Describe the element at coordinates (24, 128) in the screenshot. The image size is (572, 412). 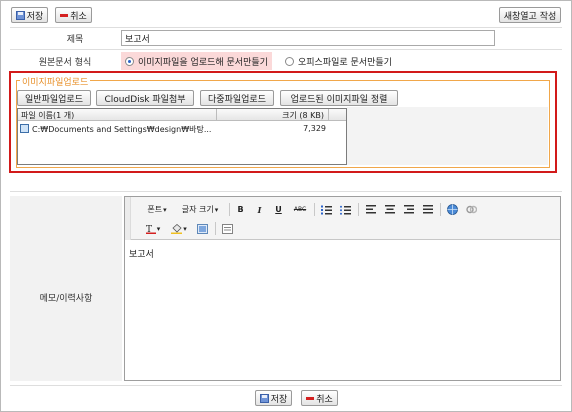
I see `image-file-icon` at that location.